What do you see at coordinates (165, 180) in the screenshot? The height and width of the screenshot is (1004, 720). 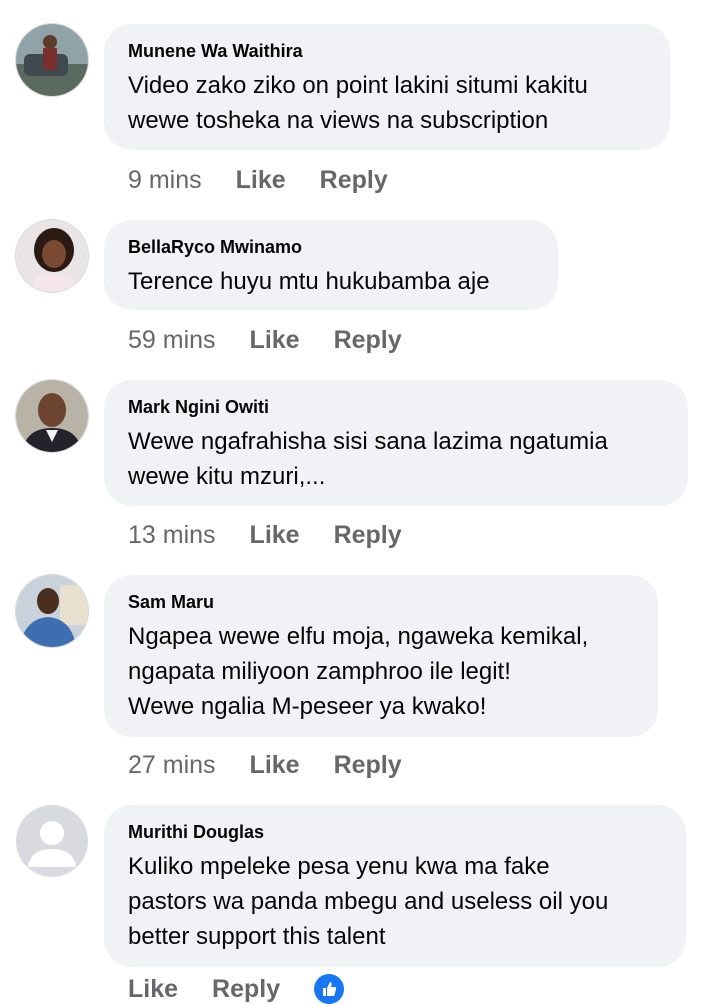 I see `comment-time: 9 mins` at bounding box center [165, 180].